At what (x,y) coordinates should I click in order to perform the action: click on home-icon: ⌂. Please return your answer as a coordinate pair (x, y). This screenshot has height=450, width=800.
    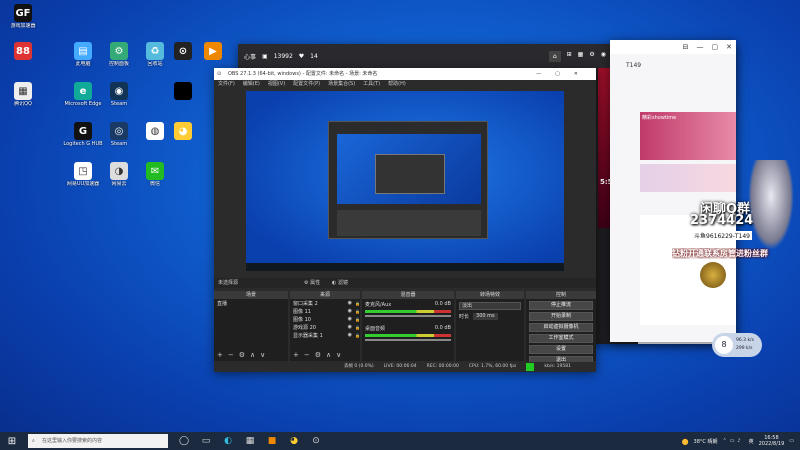
    Looking at the image, I should click on (554, 56).